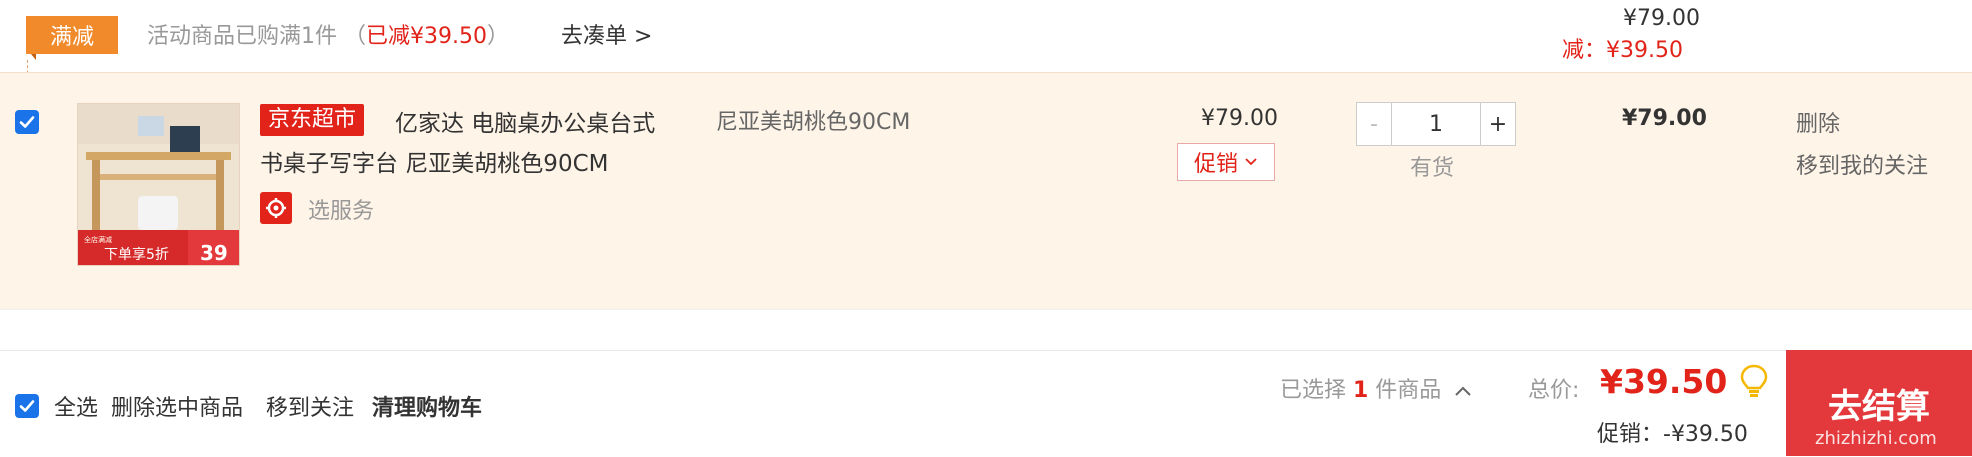  What do you see at coordinates (1497, 124) in the screenshot?
I see `quantity-increase-button: +` at bounding box center [1497, 124].